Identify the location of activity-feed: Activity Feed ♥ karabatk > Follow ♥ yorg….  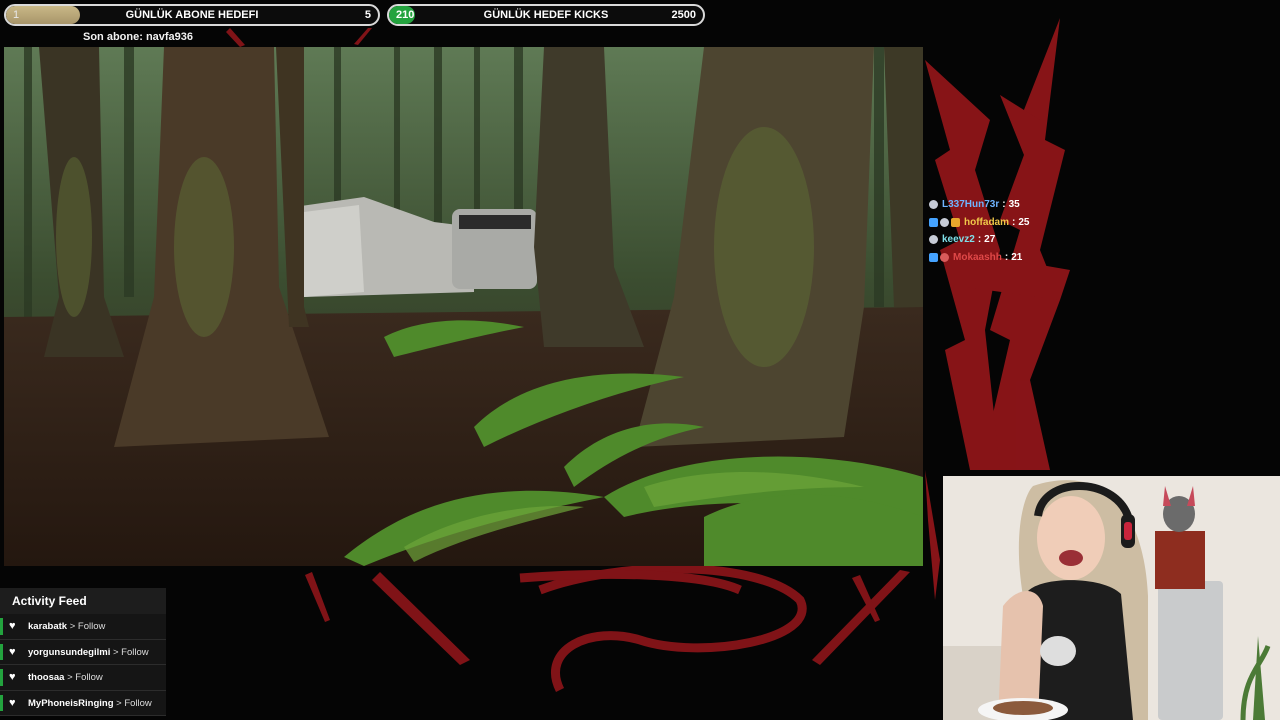
(83, 652).